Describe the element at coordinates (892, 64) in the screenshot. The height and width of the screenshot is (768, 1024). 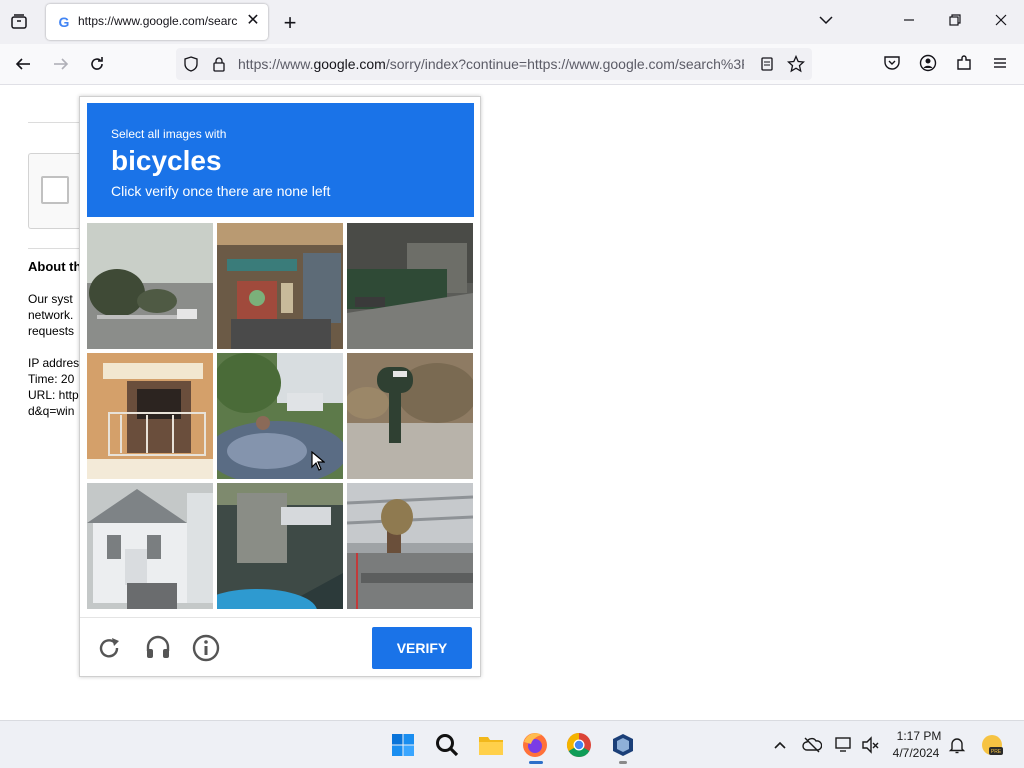
I see `pocket-icon` at that location.